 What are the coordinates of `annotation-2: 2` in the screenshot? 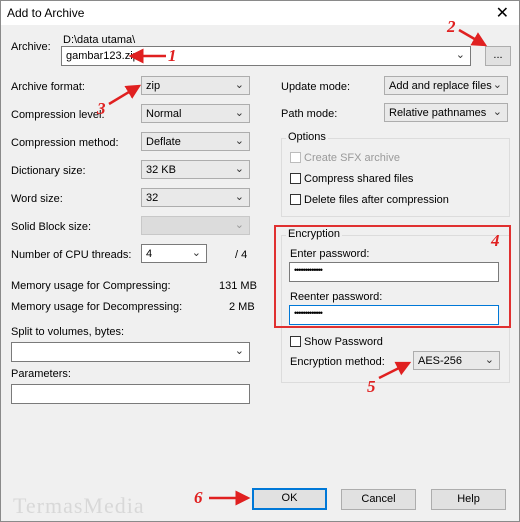 It's located at (451, 26).